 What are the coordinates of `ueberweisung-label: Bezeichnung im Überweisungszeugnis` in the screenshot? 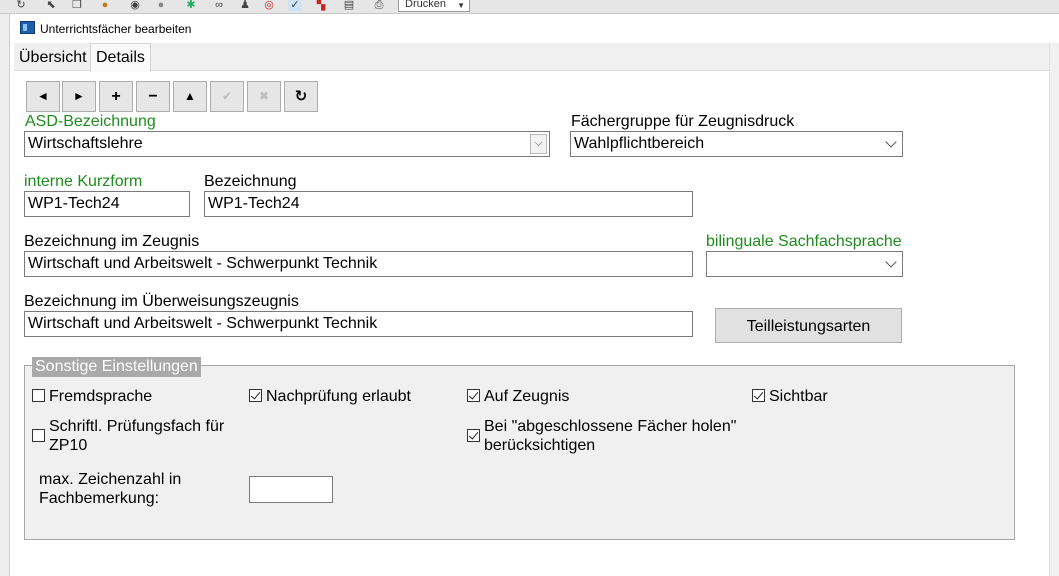 It's located at (161, 301).